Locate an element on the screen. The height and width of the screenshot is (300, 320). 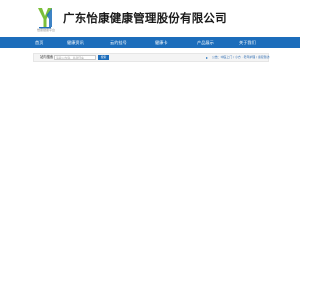
announcement-icon: ▸ is located at coordinates (207, 57).